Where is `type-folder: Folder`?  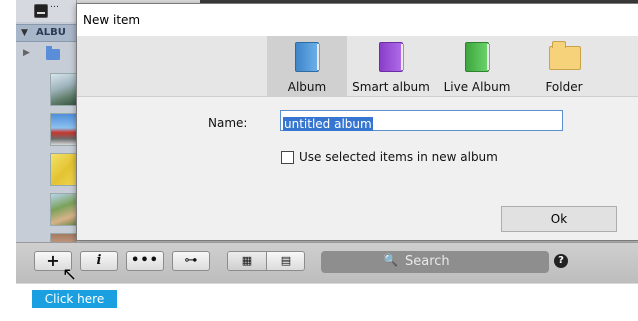
type-folder: Folder is located at coordinates (564, 66).